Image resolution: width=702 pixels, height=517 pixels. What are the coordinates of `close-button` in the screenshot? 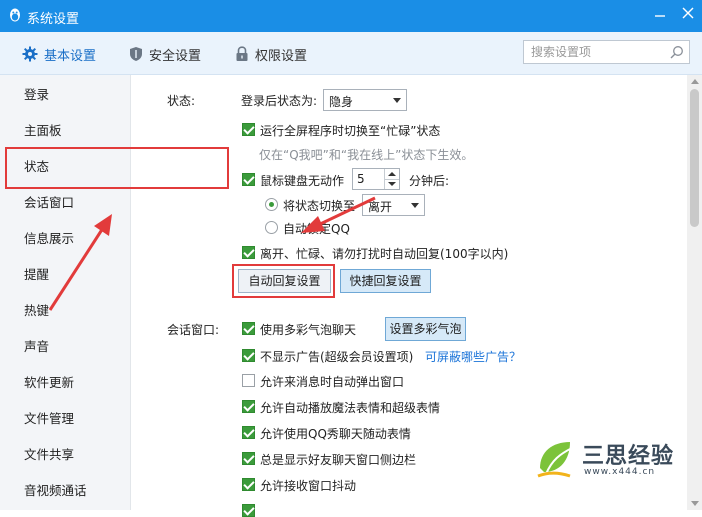 It's located at (688, 15).